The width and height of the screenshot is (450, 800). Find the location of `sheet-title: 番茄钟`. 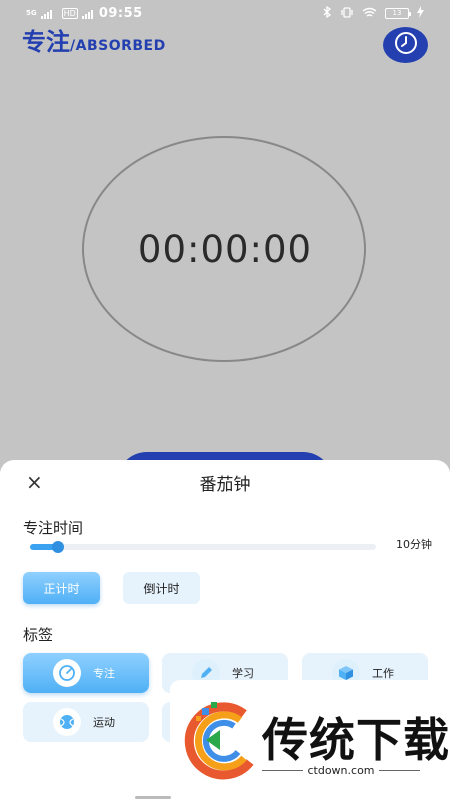

sheet-title: 番茄钟 is located at coordinates (225, 485).